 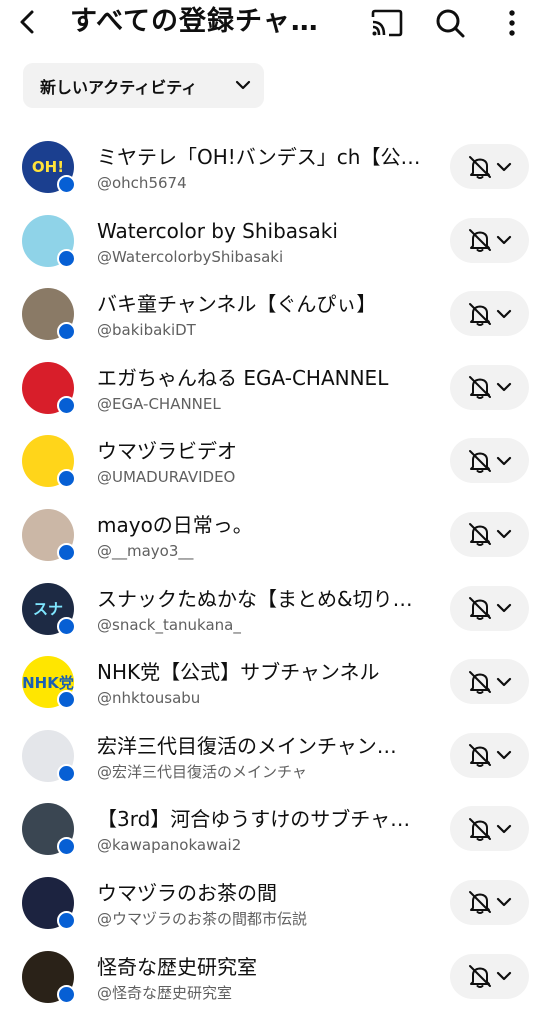 What do you see at coordinates (262, 893) in the screenshot?
I see `channel-name: ウマヅラのお茶の間` at bounding box center [262, 893].